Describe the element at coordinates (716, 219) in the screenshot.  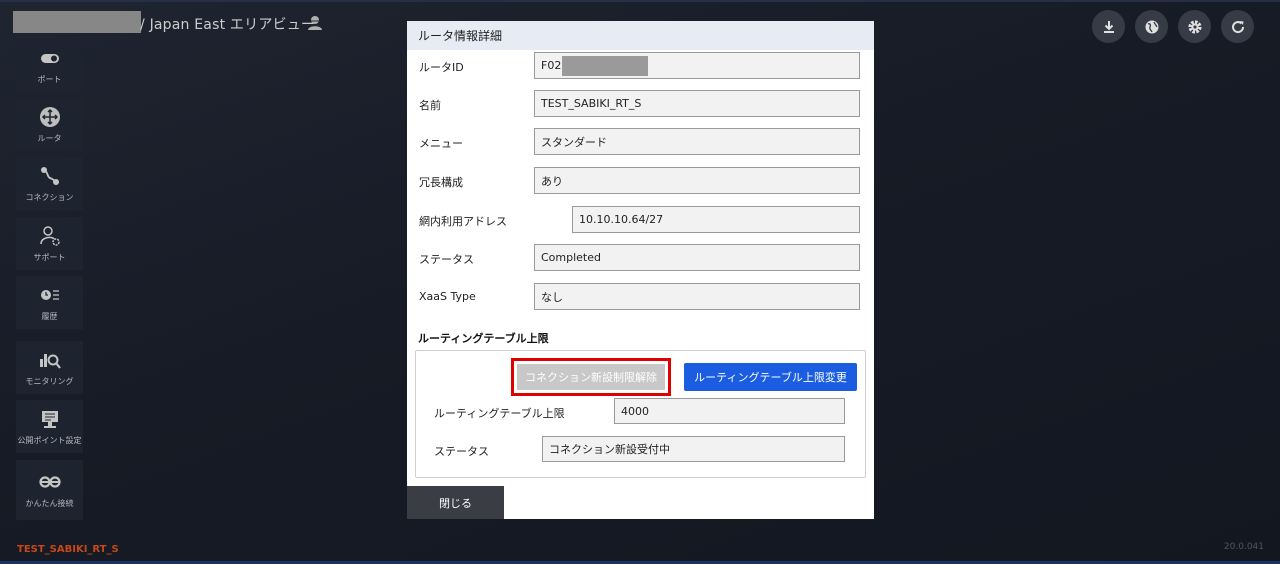
I see `address-field: 10.10.10.64/27` at that location.